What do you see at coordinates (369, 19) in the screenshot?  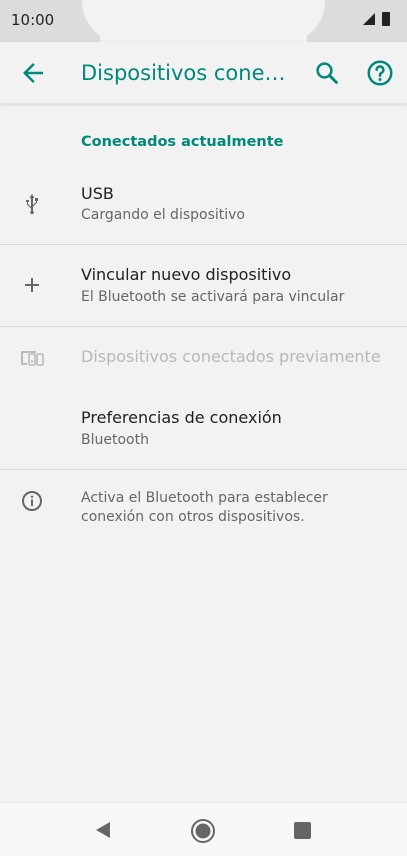 I see `signal-icon` at bounding box center [369, 19].